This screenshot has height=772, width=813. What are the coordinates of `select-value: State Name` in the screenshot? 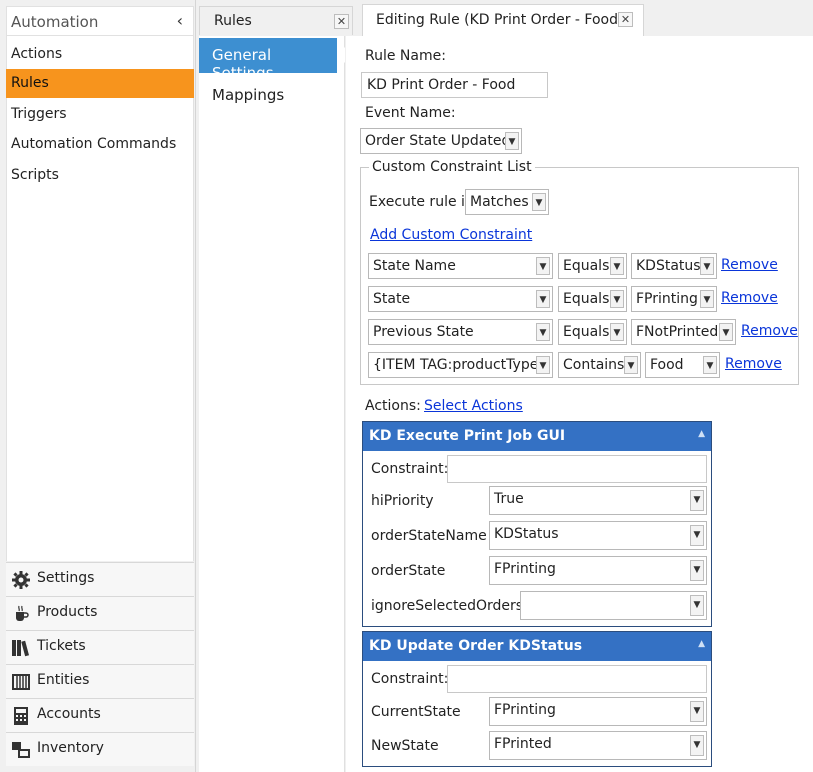 It's located at (414, 266).